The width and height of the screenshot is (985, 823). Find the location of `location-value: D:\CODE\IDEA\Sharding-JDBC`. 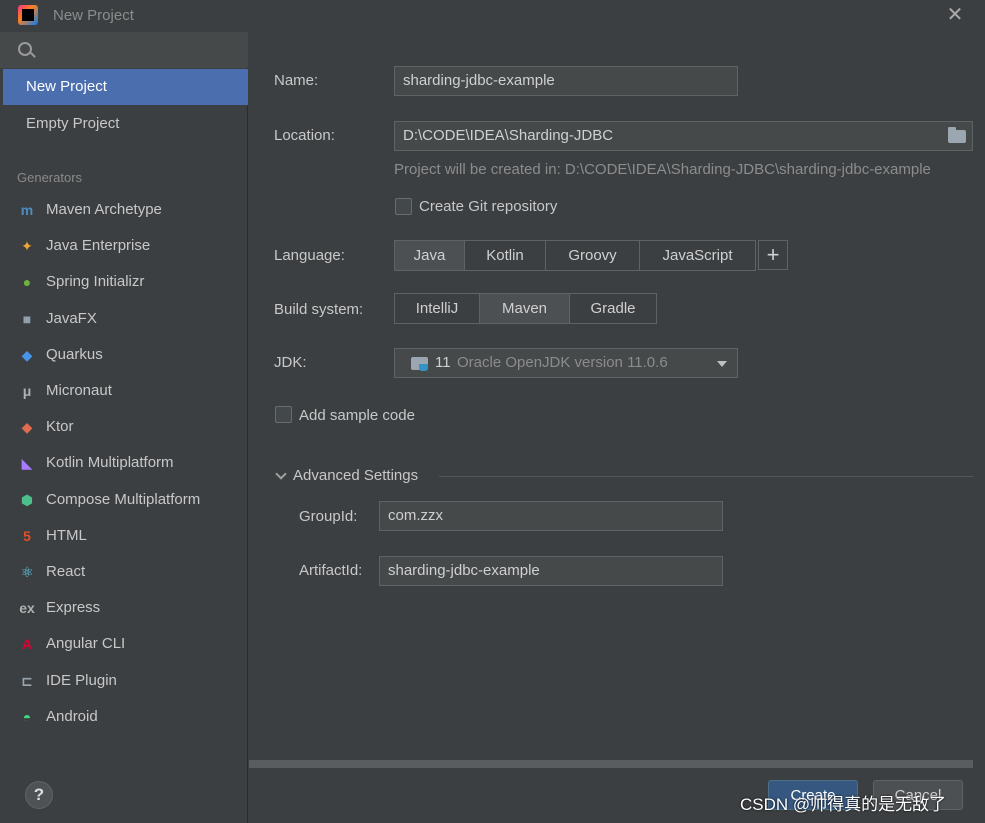

location-value: D:\CODE\IDEA\Sharding-JDBC is located at coordinates (508, 135).